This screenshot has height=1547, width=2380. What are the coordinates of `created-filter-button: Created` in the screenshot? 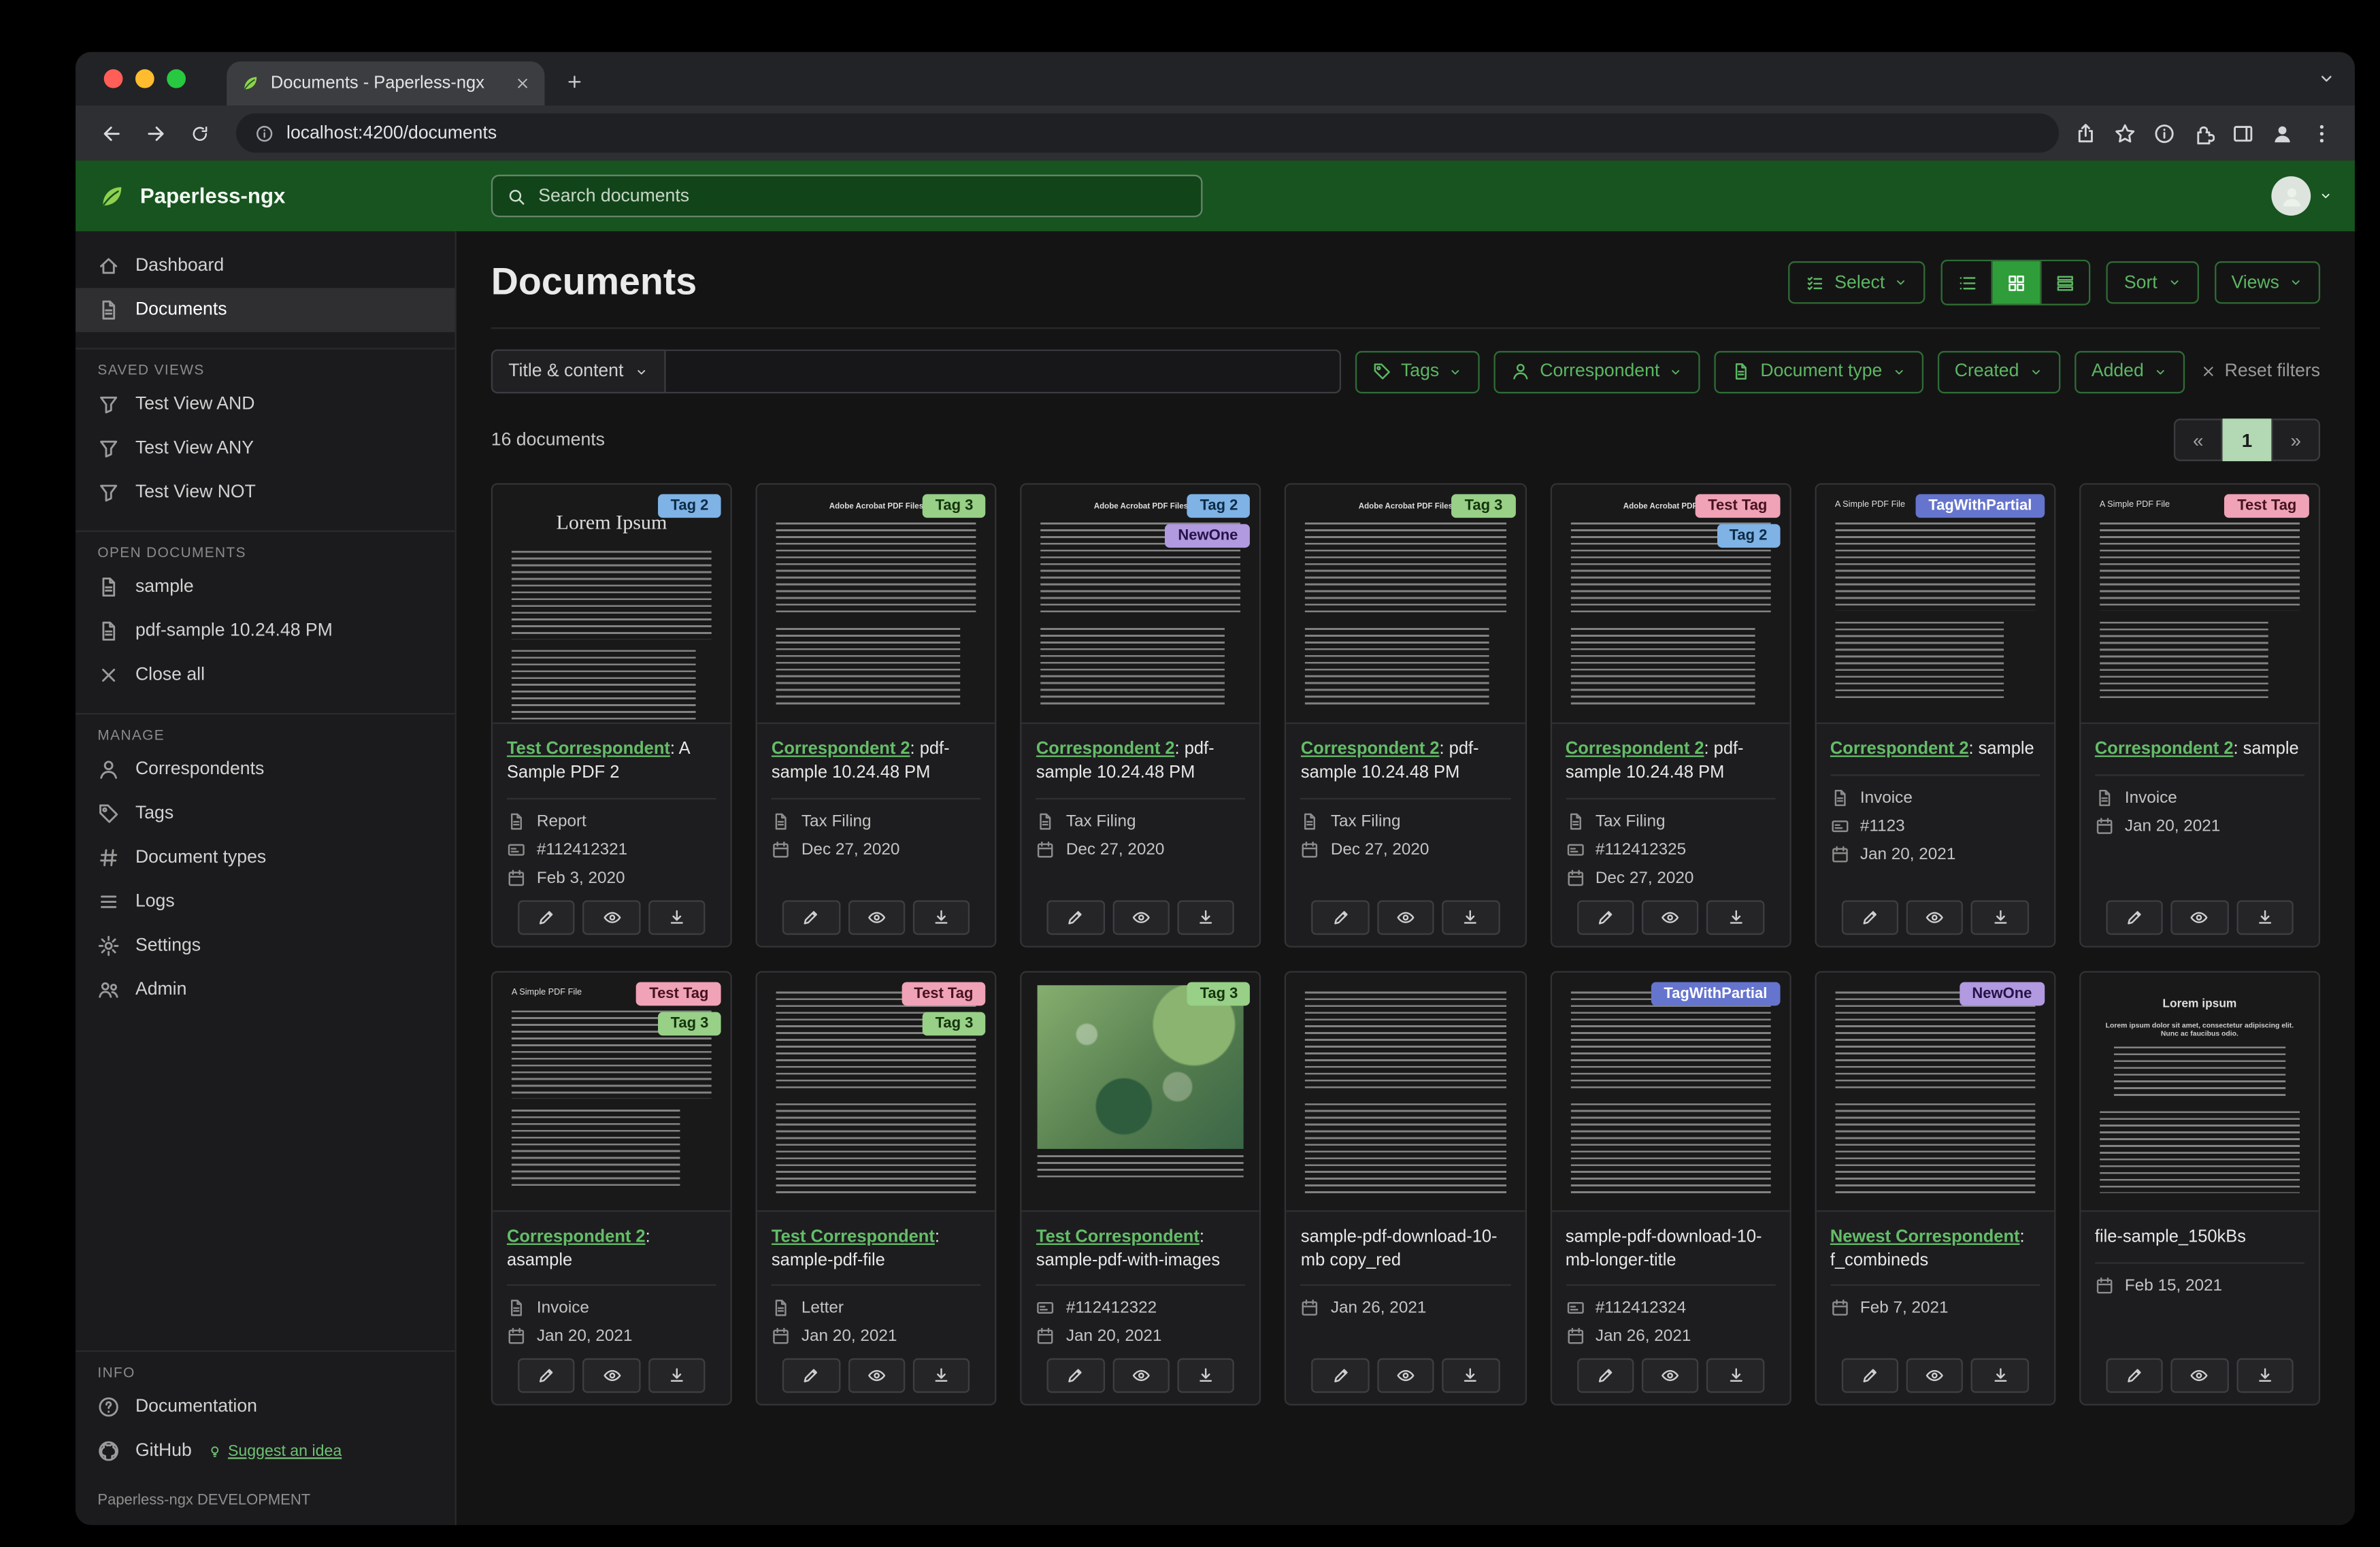 It's located at (1999, 371).